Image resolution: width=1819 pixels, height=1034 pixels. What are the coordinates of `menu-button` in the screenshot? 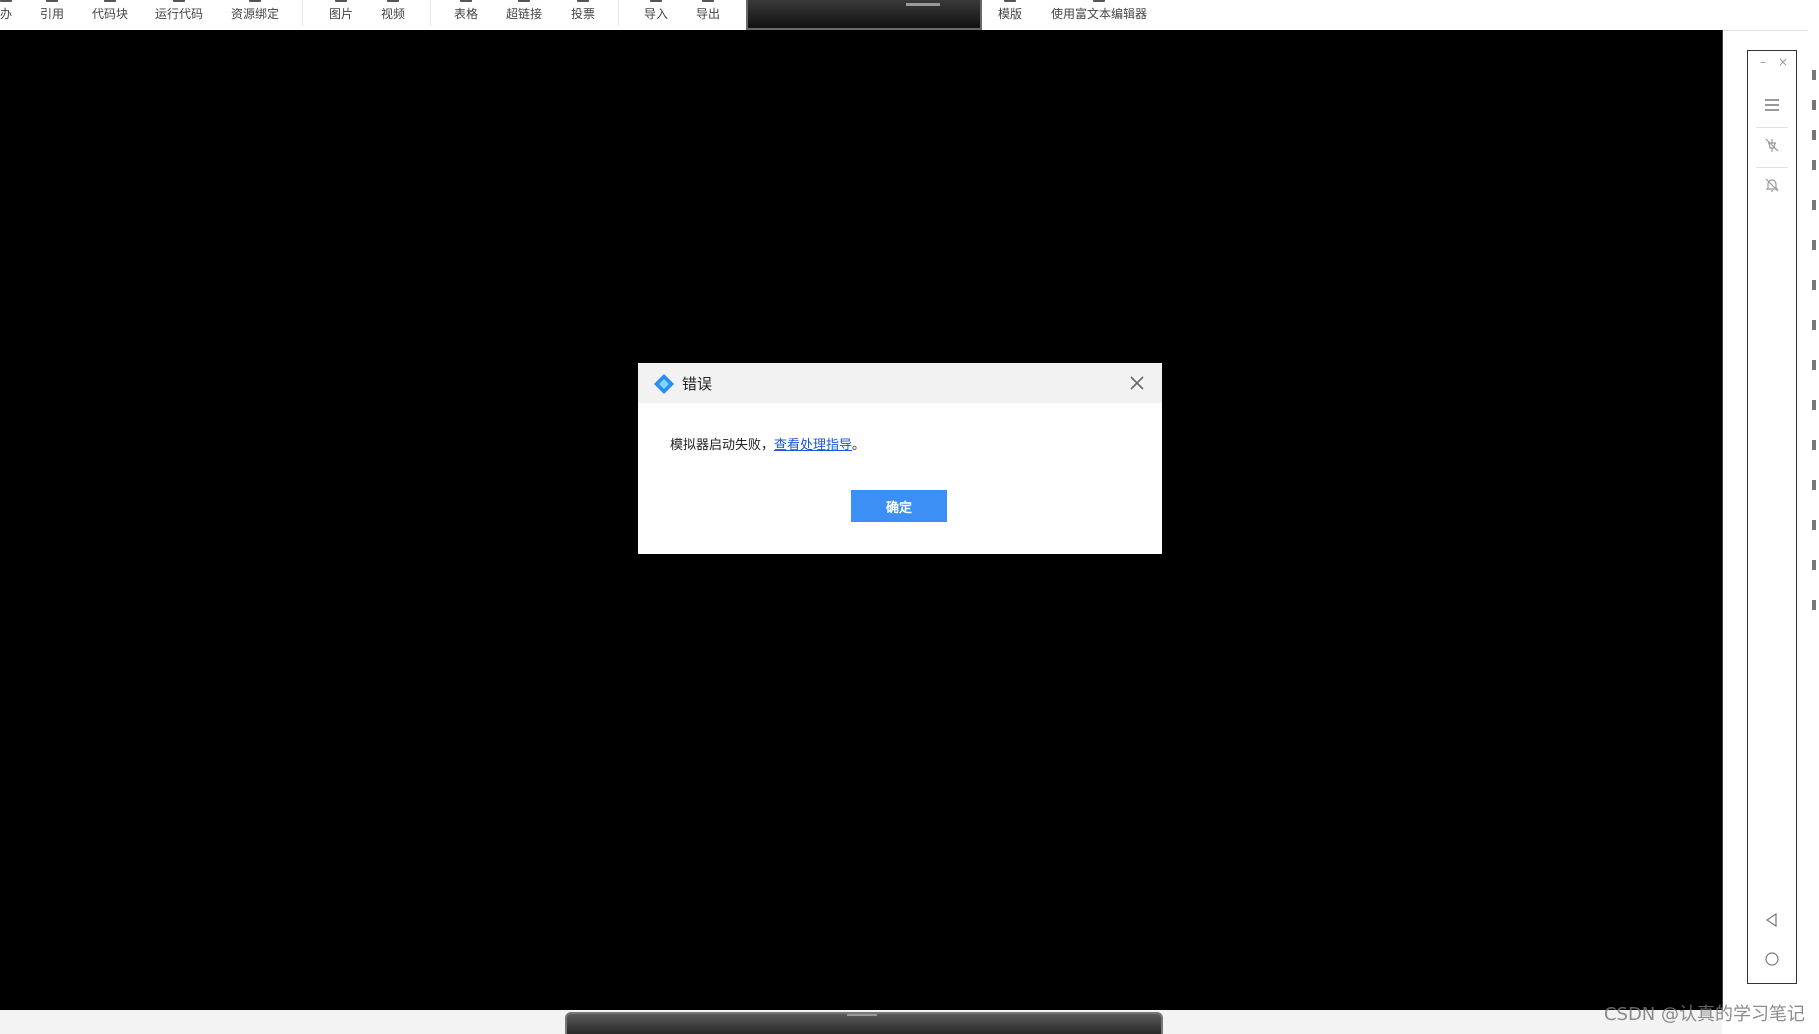 It's located at (1772, 105).